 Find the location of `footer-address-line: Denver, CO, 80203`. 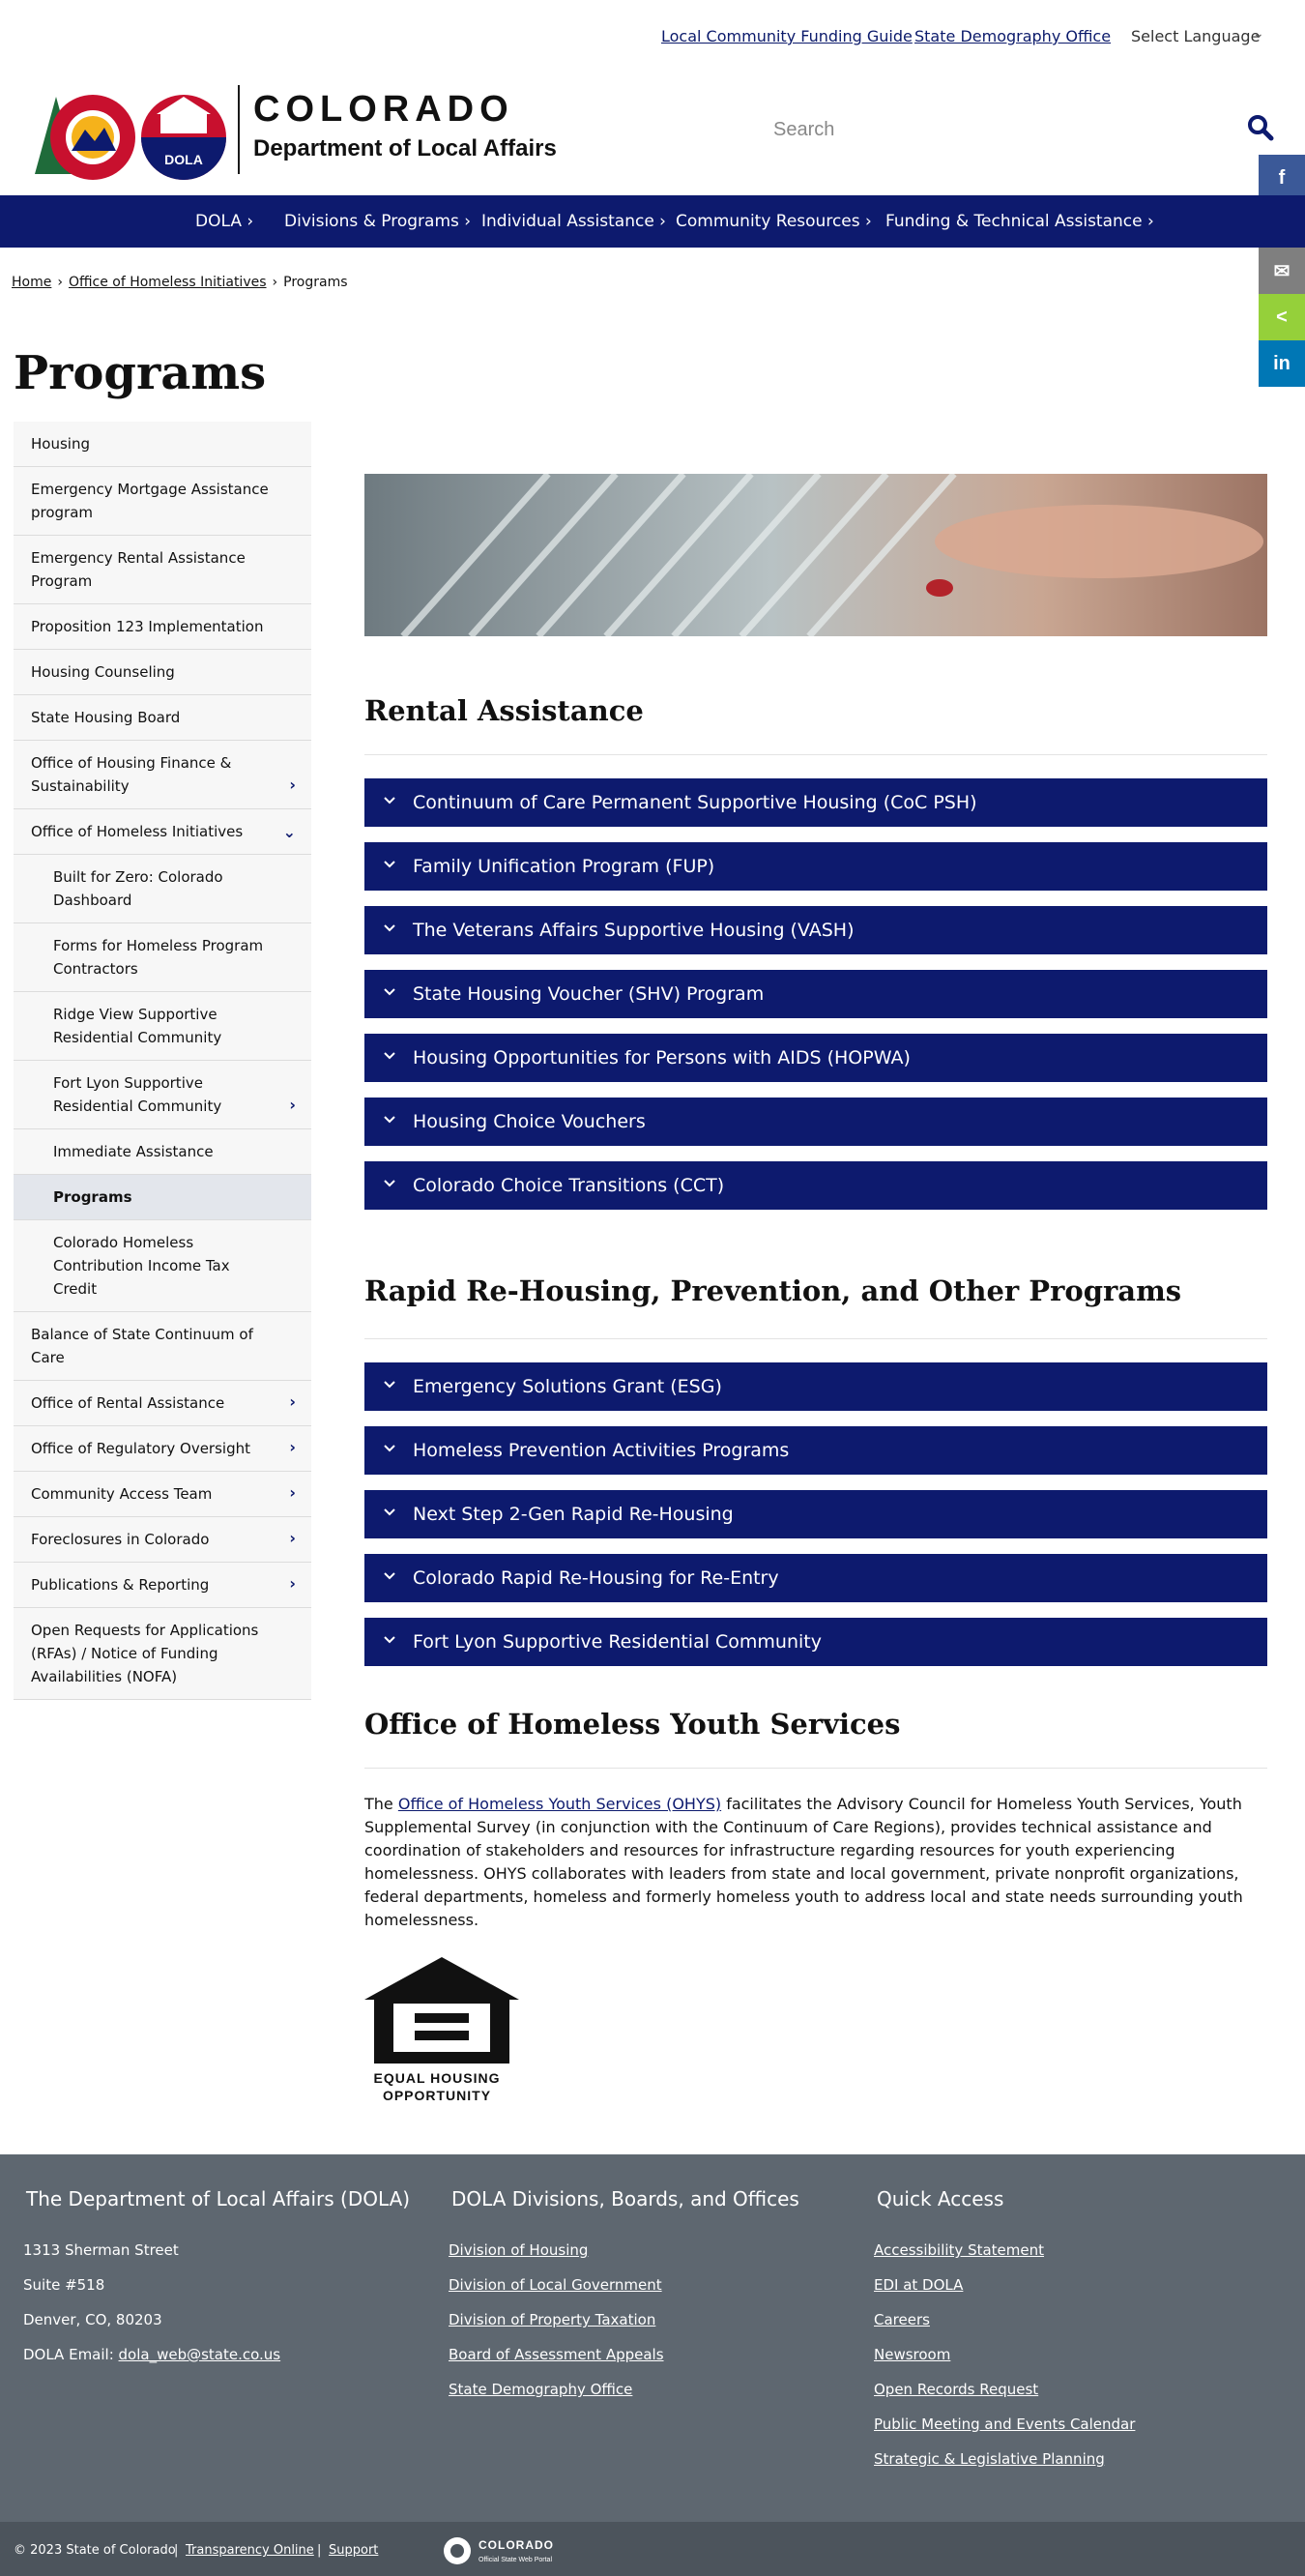

footer-address-line: Denver, CO, 80203 is located at coordinates (92, 2319).